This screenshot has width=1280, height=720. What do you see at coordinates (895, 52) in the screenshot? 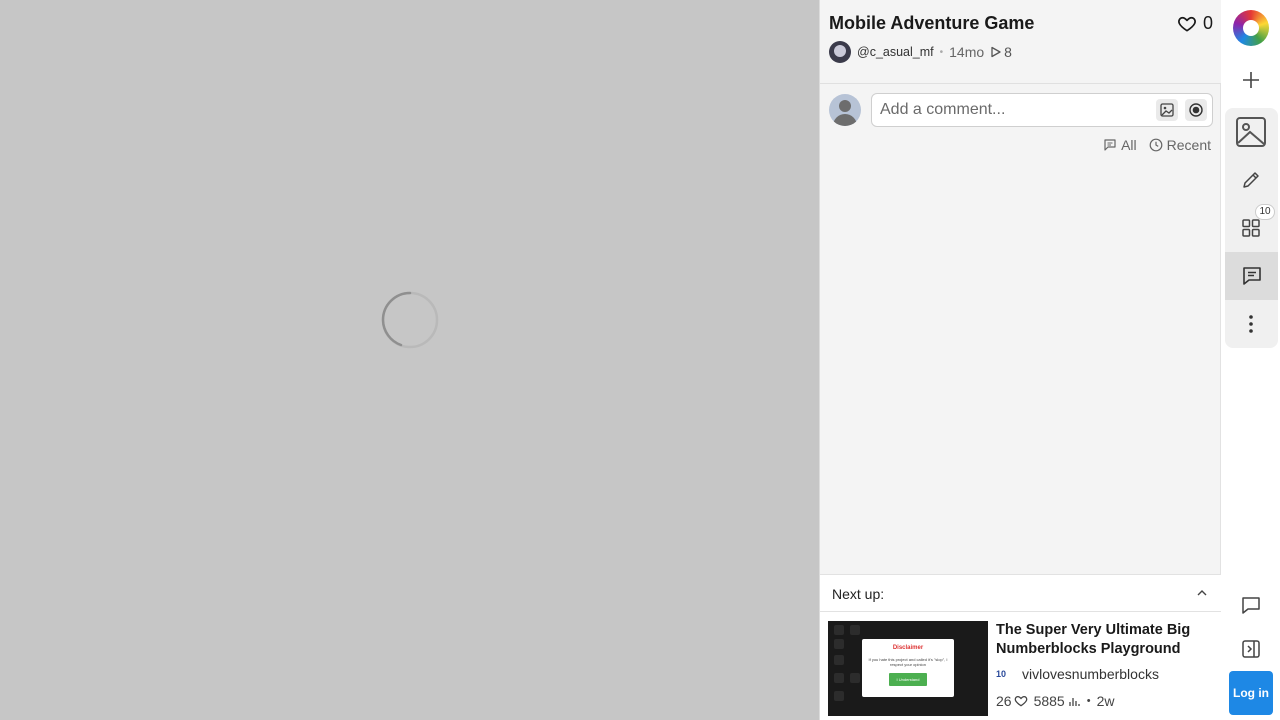
I see `author-link: @c_asual_mf` at bounding box center [895, 52].